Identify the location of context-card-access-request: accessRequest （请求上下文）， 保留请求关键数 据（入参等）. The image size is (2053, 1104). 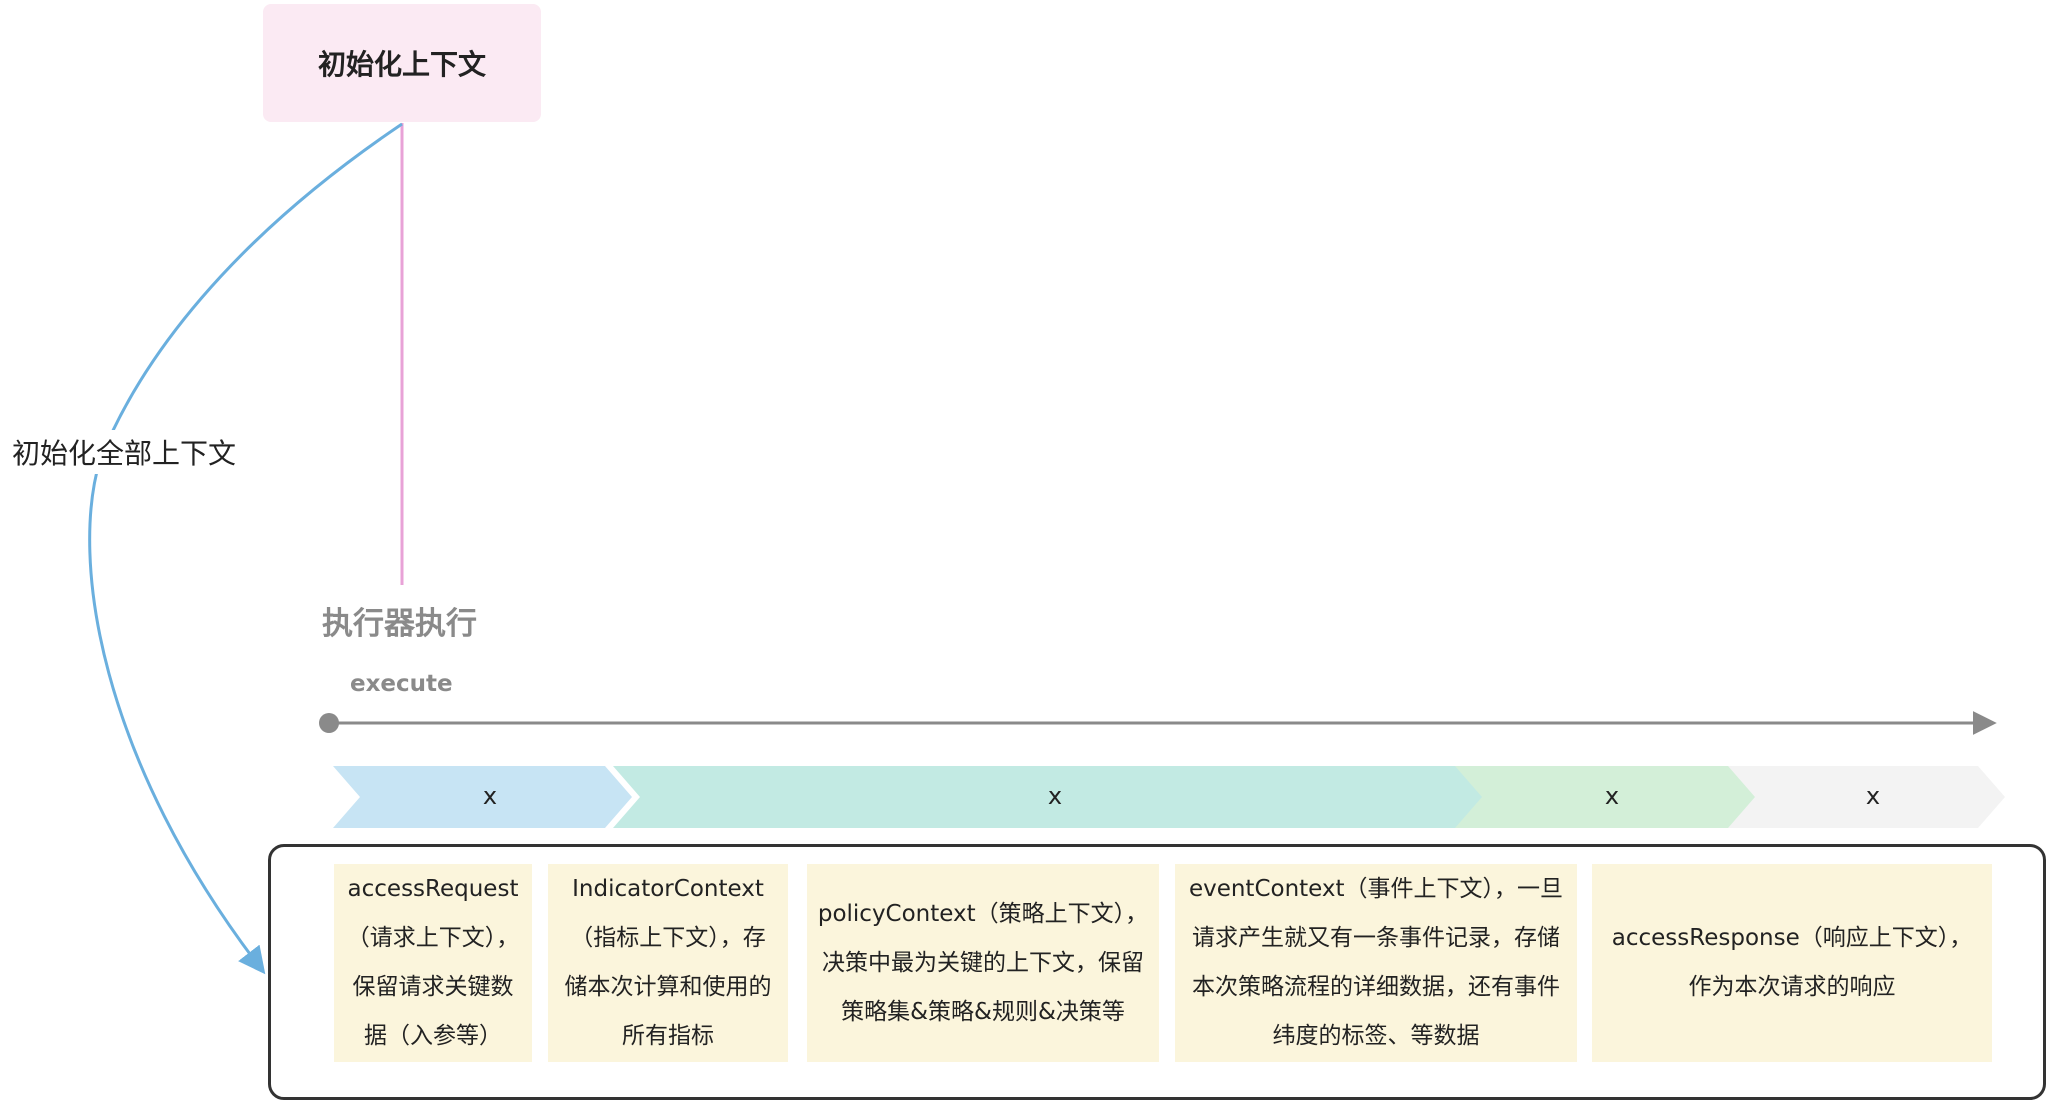
(433, 963).